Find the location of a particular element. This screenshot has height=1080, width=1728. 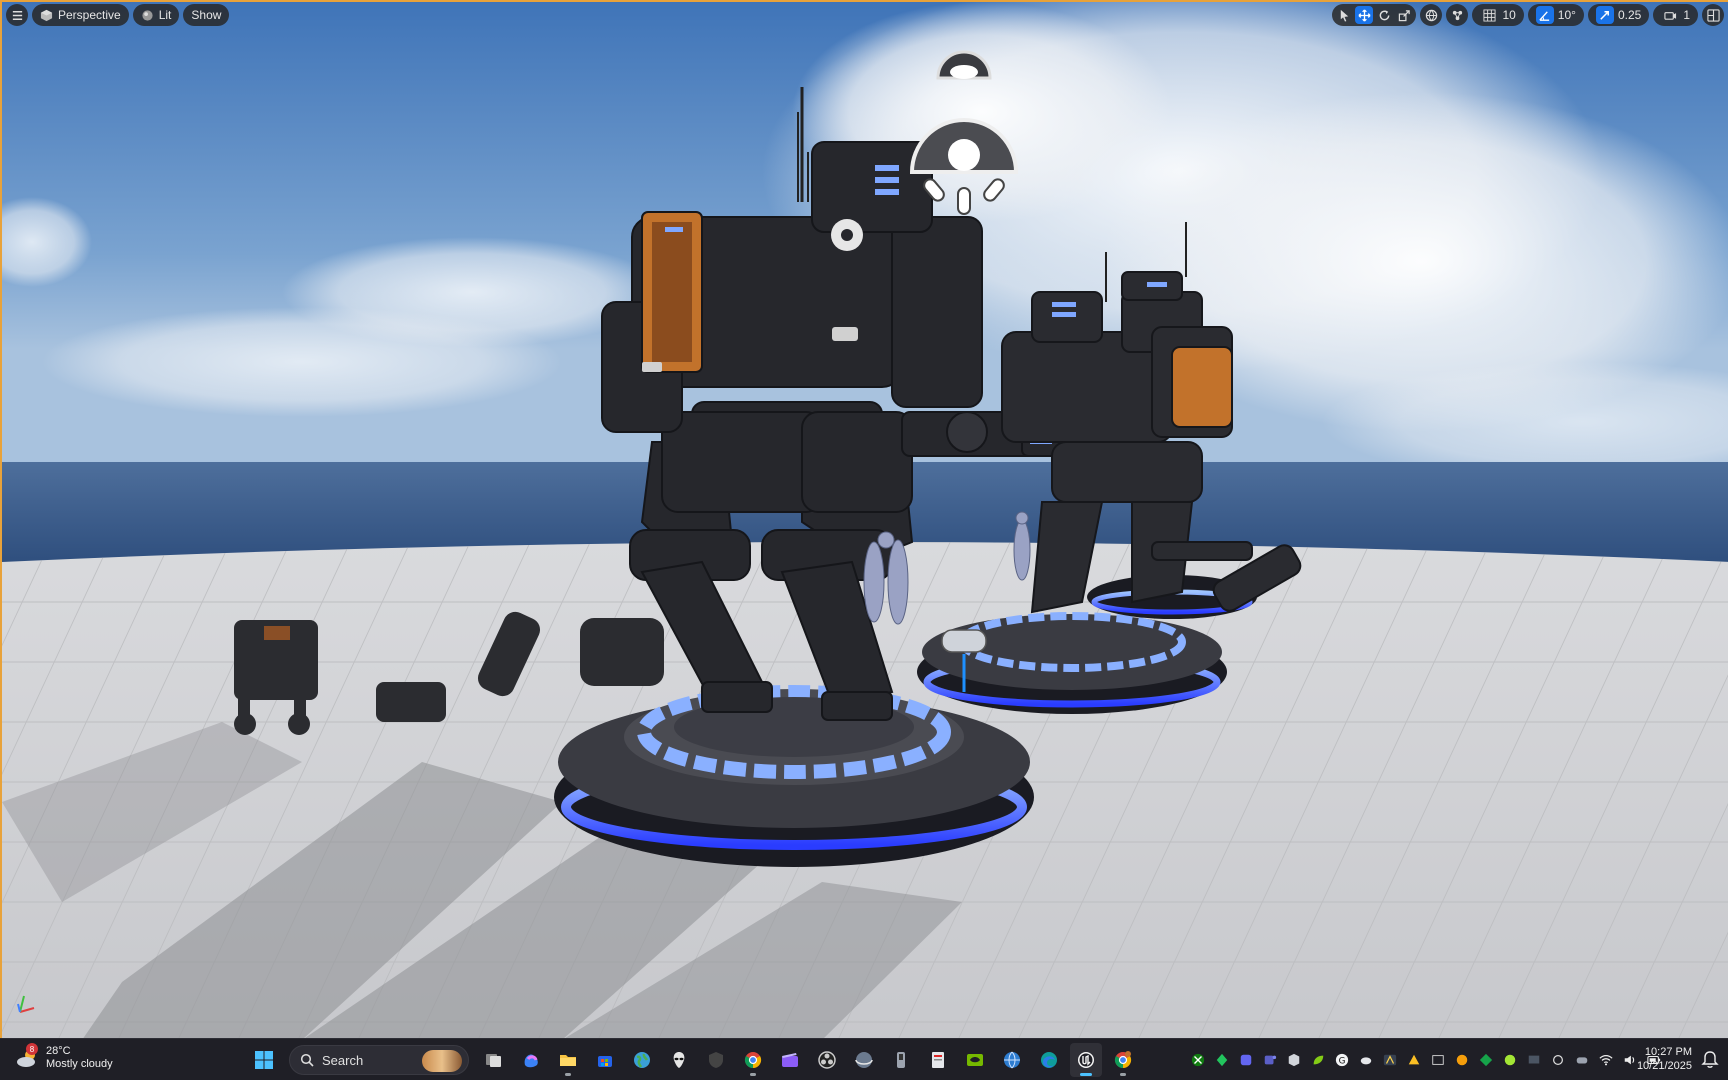

scale-tool-button is located at coordinates (1404, 15).